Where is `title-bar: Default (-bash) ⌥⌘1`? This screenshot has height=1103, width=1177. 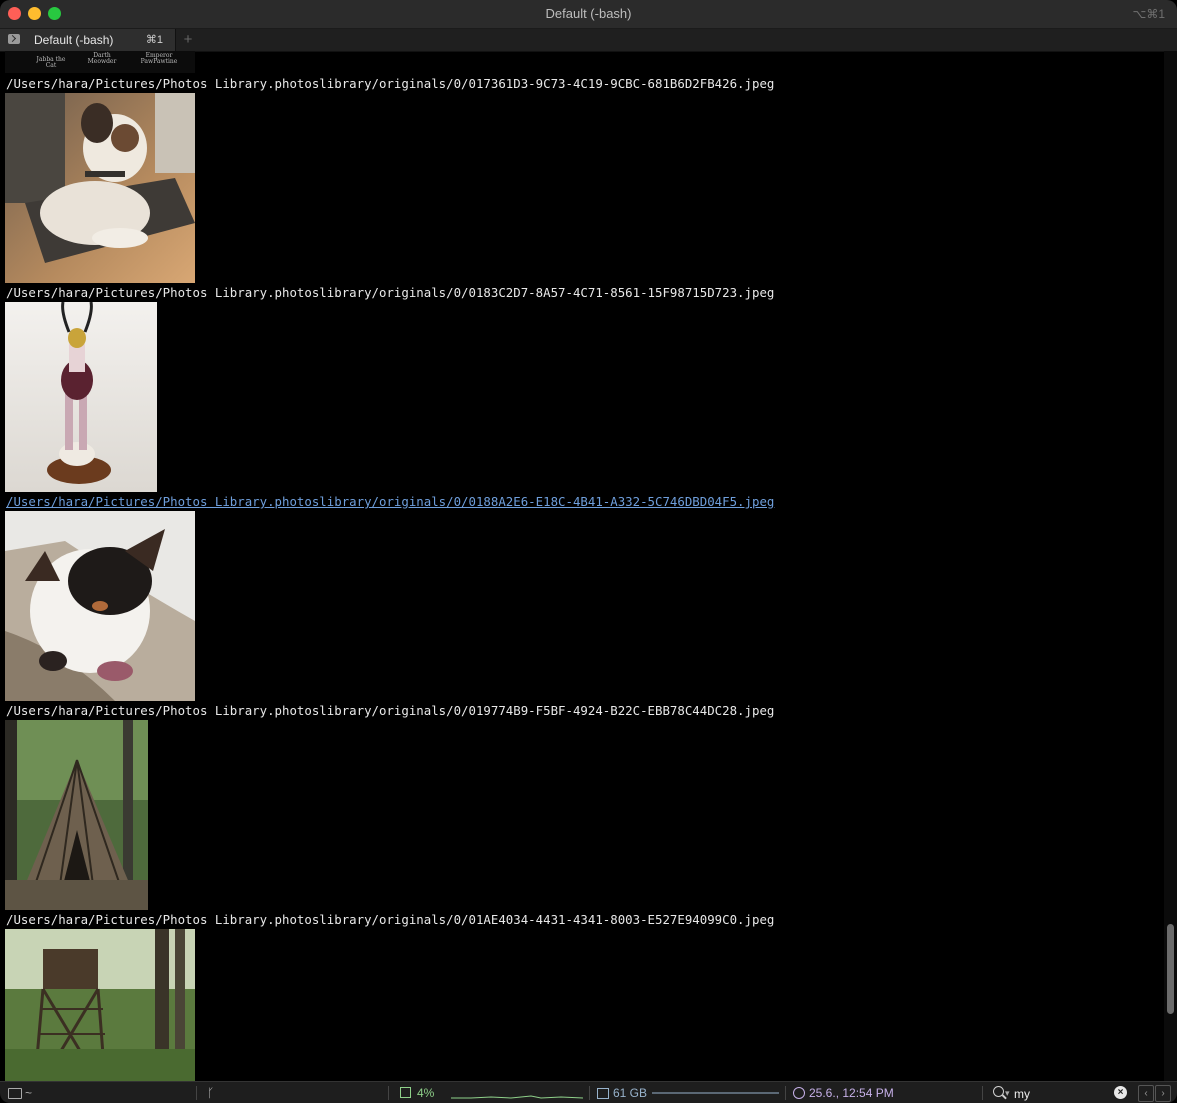
title-bar: Default (-bash) ⌥⌘1 is located at coordinates (588, 14).